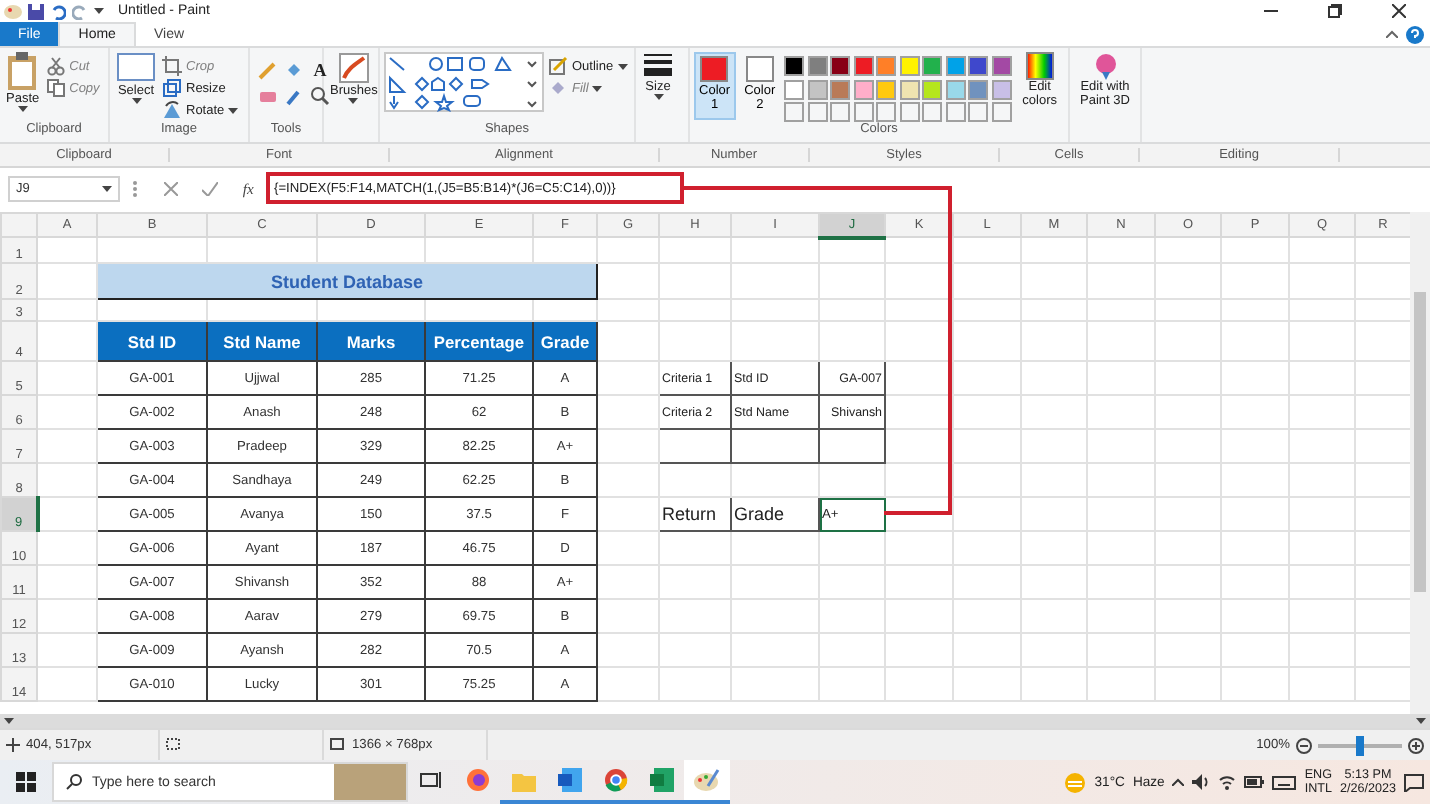  Describe the element at coordinates (1360, 745) in the screenshot. I see `zoom-slider-thumb` at that location.